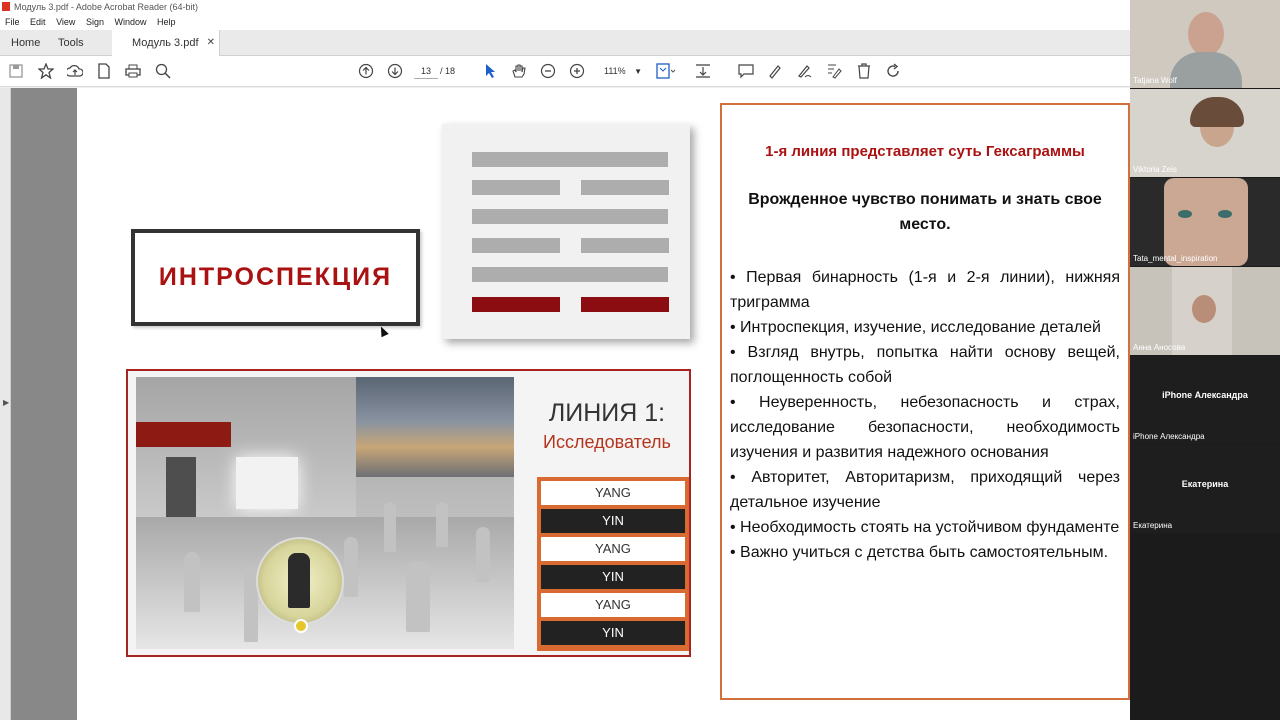 This screenshot has width=1280, height=720. What do you see at coordinates (519, 71) in the screenshot?
I see `hand-icon` at bounding box center [519, 71].